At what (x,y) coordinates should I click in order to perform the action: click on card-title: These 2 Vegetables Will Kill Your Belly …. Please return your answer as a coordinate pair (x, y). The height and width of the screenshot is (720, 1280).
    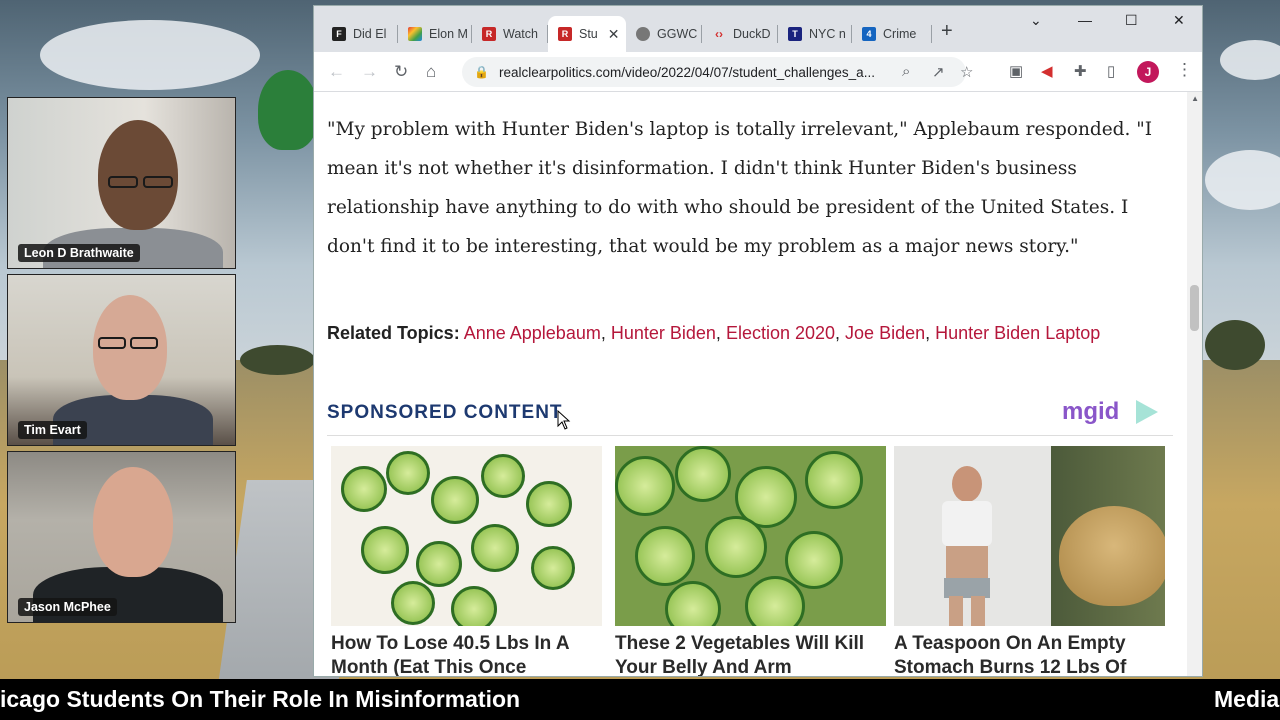
    Looking at the image, I should click on (750, 654).